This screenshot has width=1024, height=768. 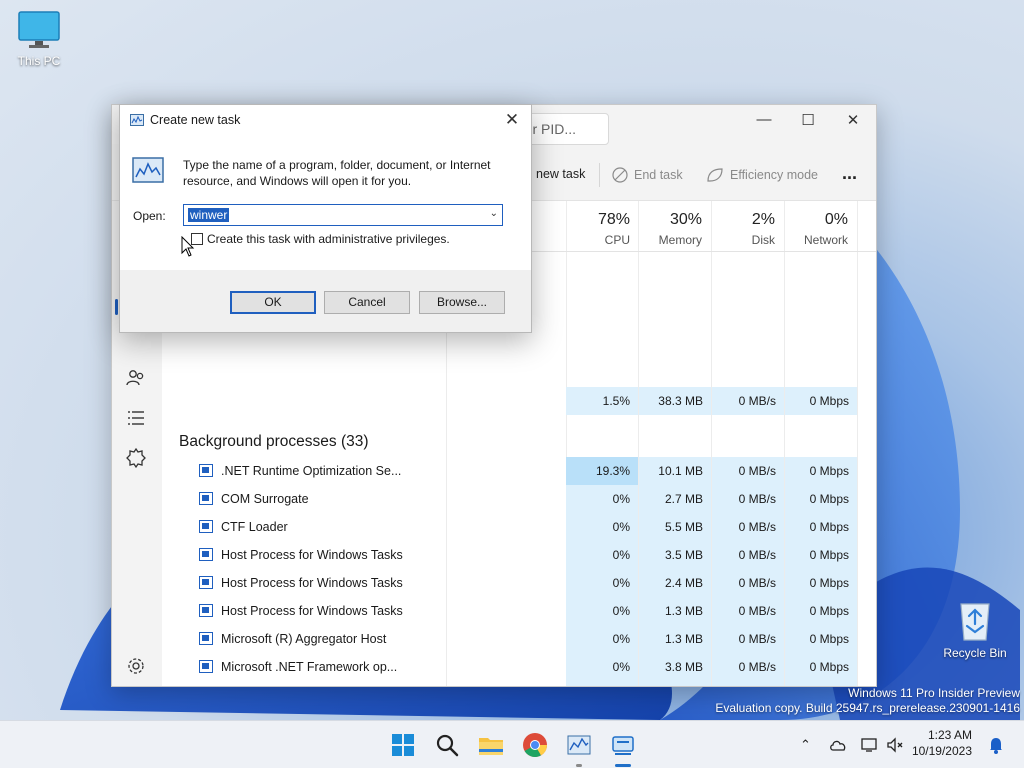 I want to click on this-pc-desktop-icon: This PC, so click(x=39, y=39).